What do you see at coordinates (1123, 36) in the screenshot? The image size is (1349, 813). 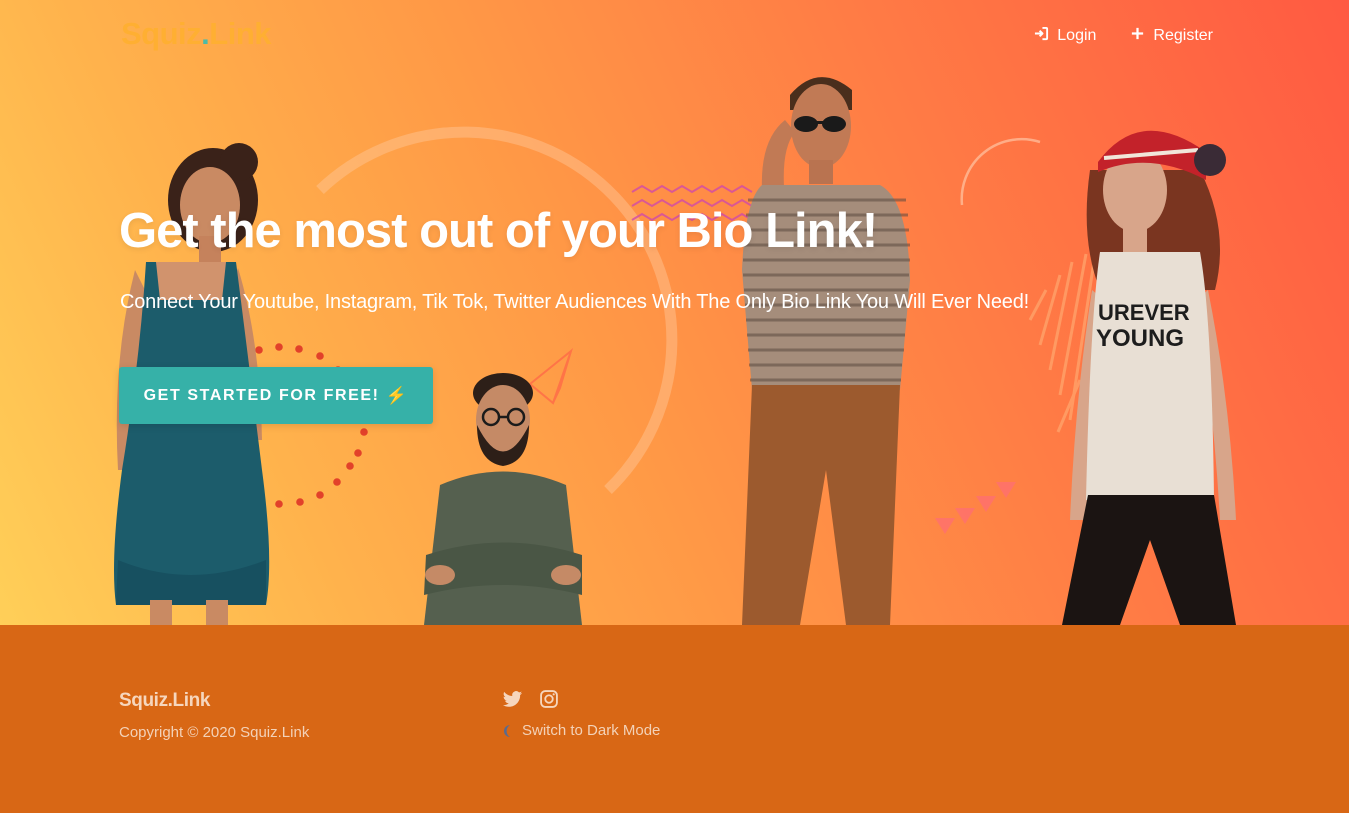 I see `top-nav: Login Register` at bounding box center [1123, 36].